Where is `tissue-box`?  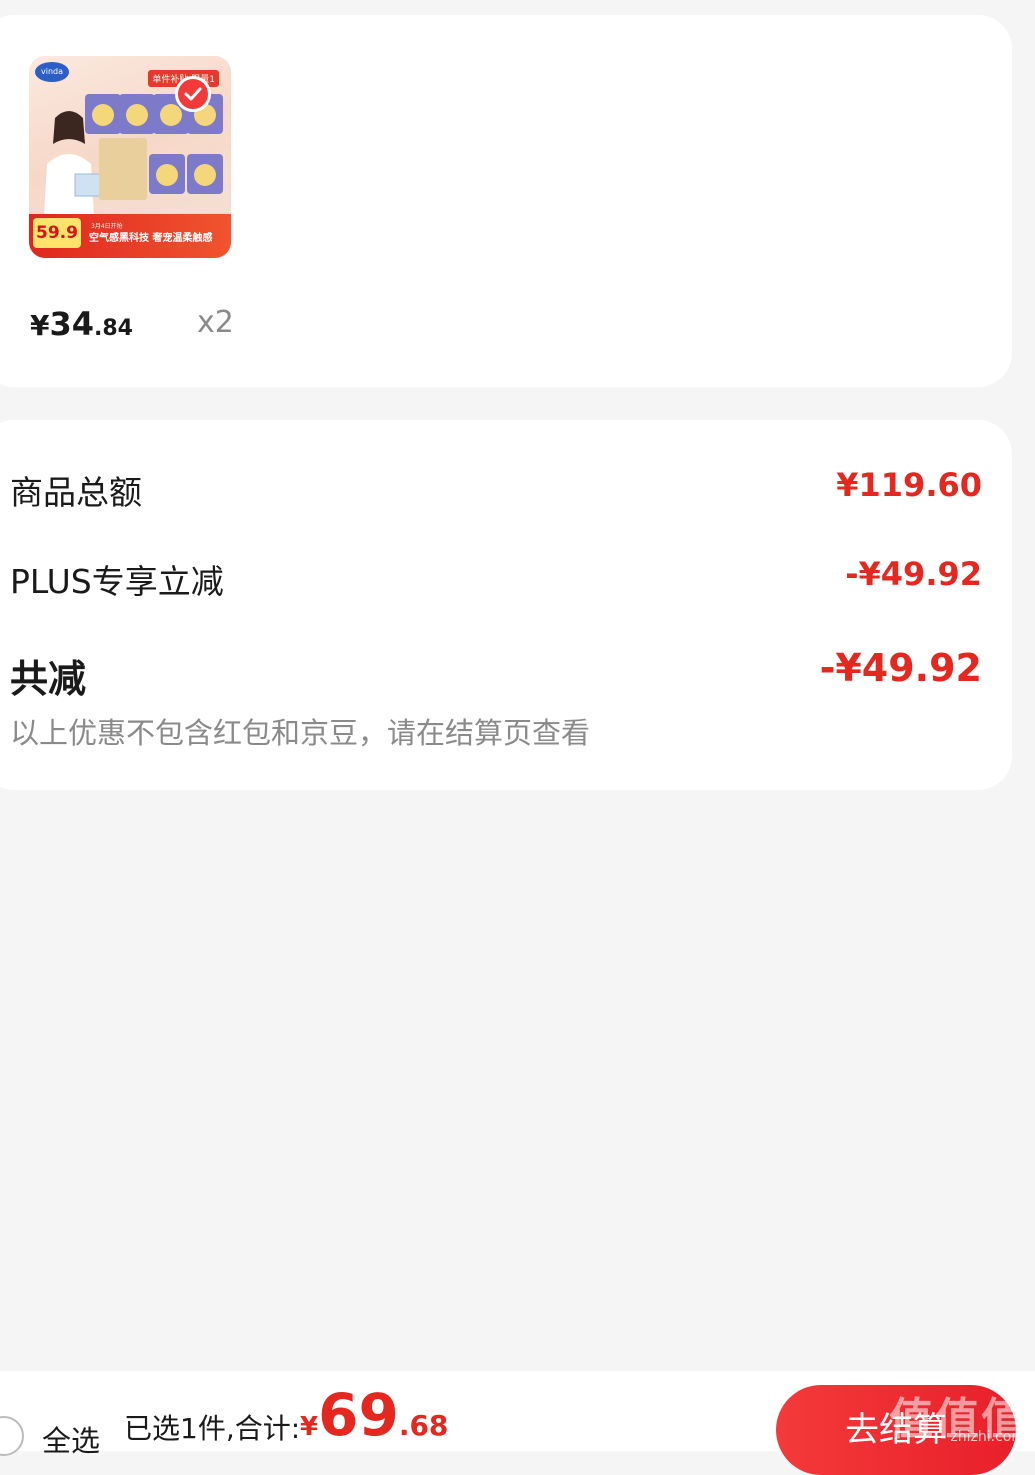
tissue-box is located at coordinates (123, 169).